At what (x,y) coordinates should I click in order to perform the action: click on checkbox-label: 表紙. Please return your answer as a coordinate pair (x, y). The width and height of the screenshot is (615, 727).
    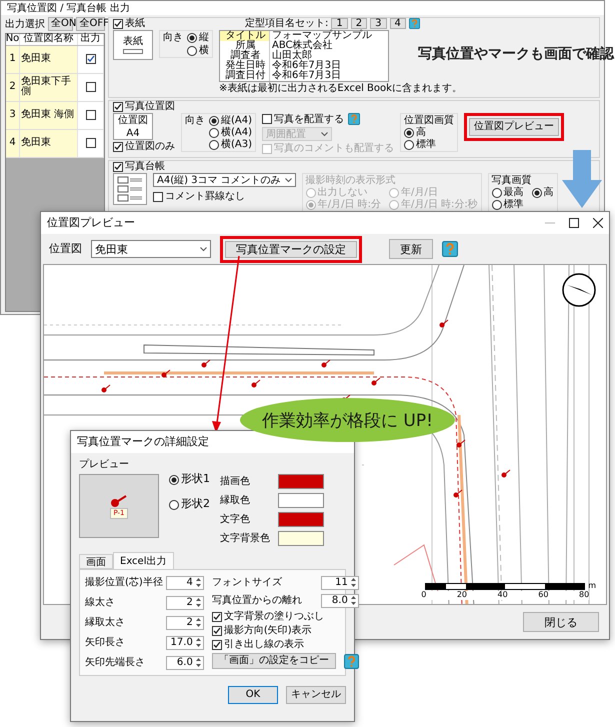
    Looking at the image, I should click on (135, 23).